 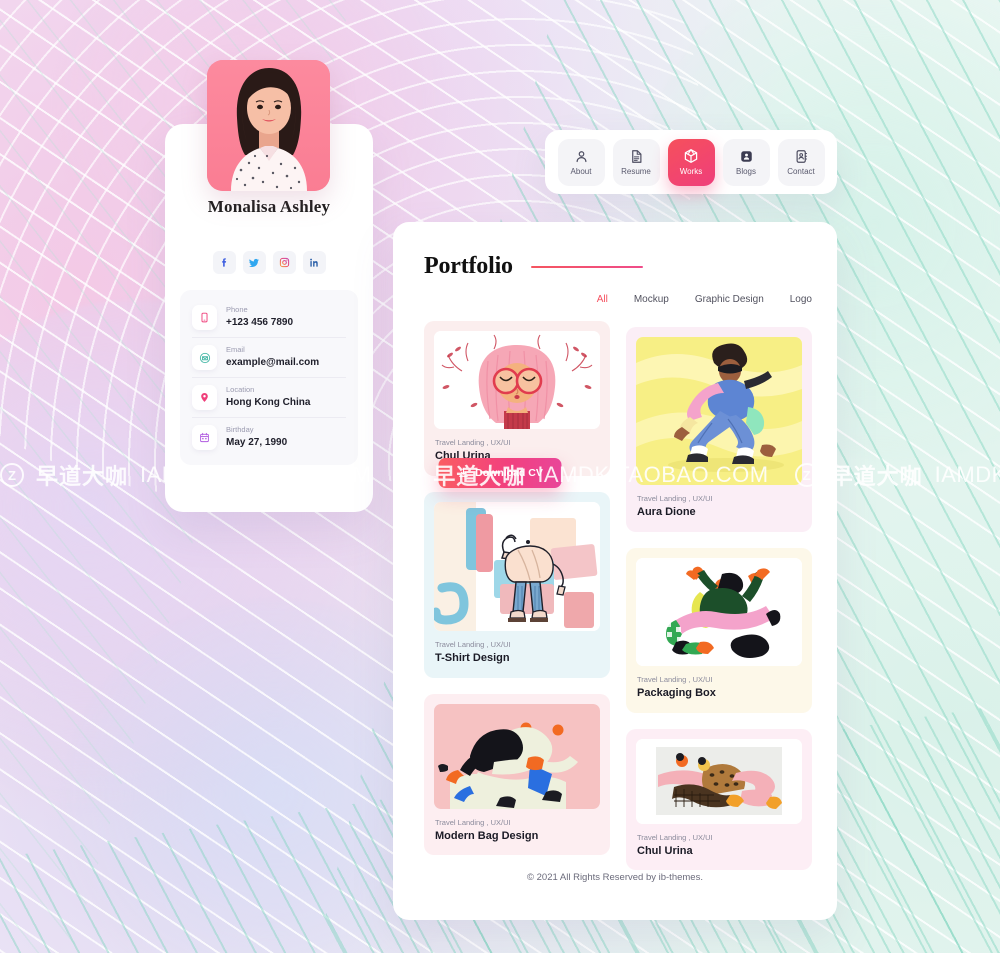 I want to click on nav-item-about: About, so click(x=581, y=162).